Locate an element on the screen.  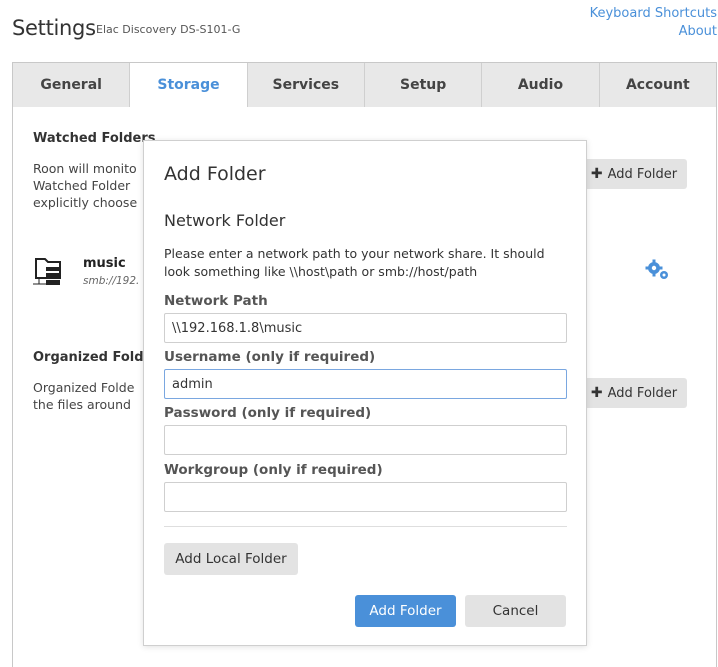
workgroup-label: Workgroup (only if required) is located at coordinates (273, 470).